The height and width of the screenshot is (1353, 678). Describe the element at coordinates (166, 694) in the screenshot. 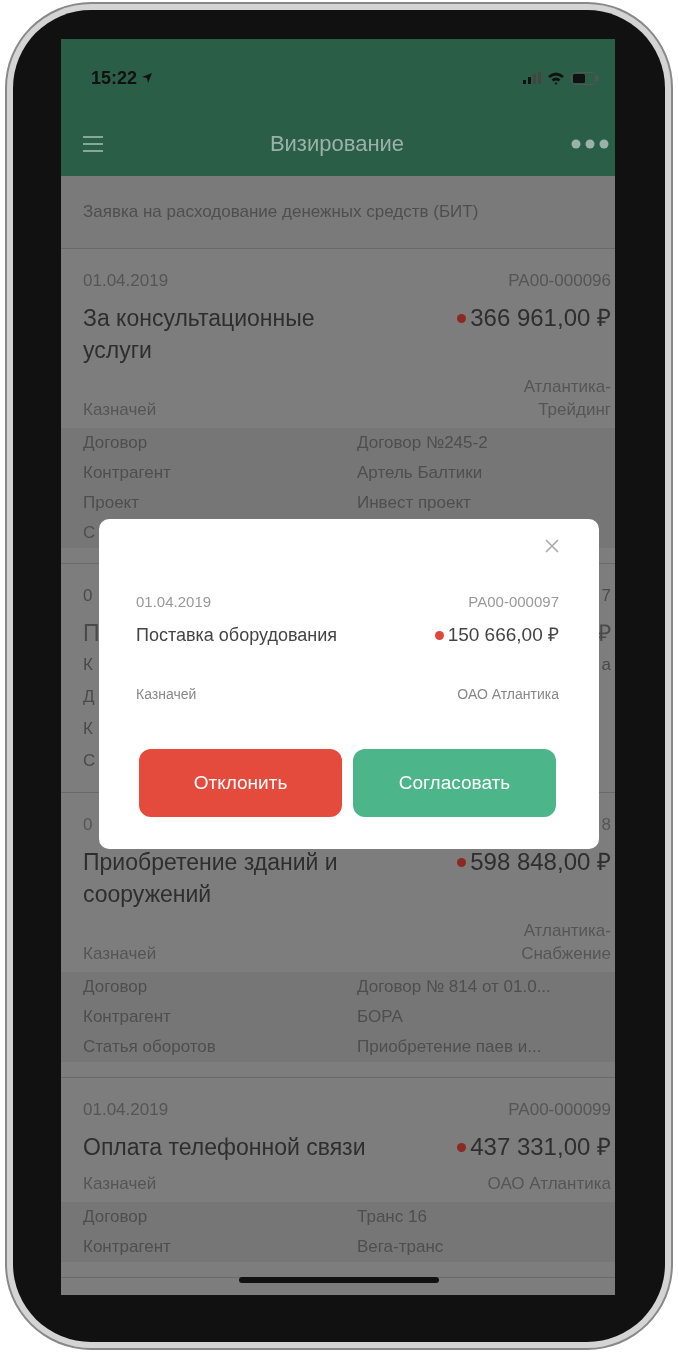

I see `treasurer-label: Казначей` at that location.